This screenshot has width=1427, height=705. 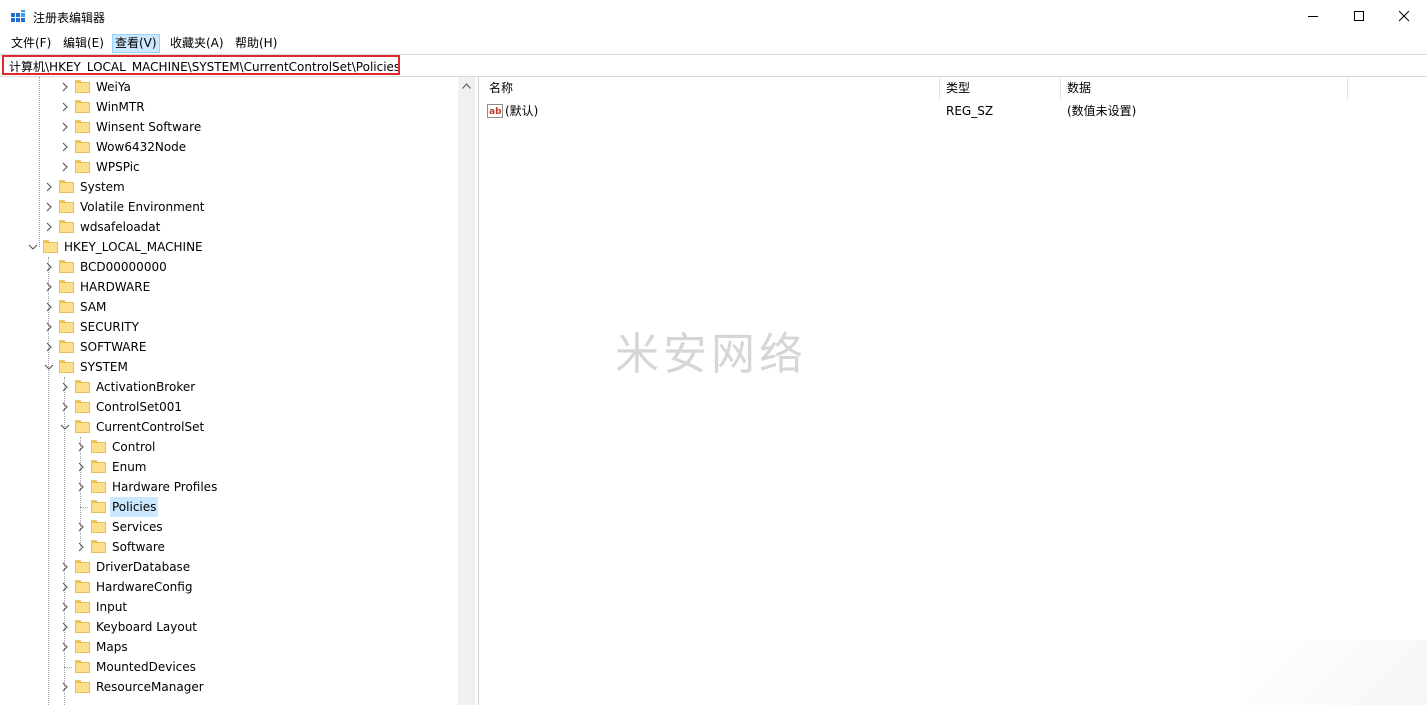 What do you see at coordinates (466, 85) in the screenshot?
I see `scroll-up-button` at bounding box center [466, 85].